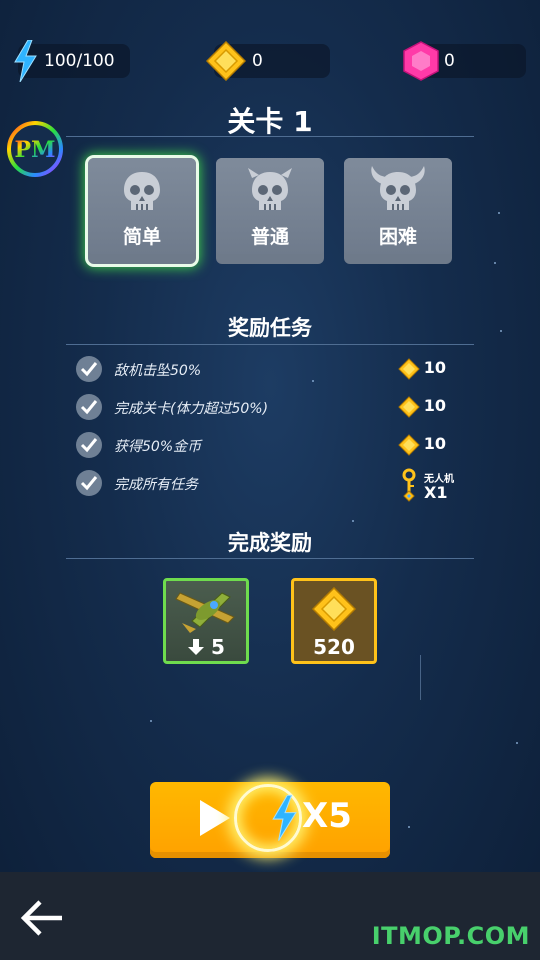  Describe the element at coordinates (271, 408) in the screenshot. I see `task-row: 完成关卡(体力超过50%) 10` at that location.